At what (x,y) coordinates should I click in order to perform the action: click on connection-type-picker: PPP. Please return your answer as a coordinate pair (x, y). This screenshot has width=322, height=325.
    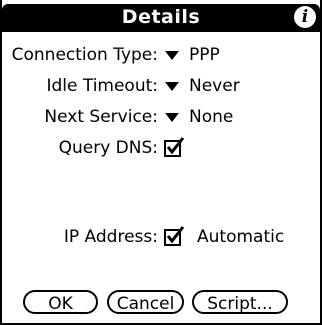
    Looking at the image, I should click on (192, 55).